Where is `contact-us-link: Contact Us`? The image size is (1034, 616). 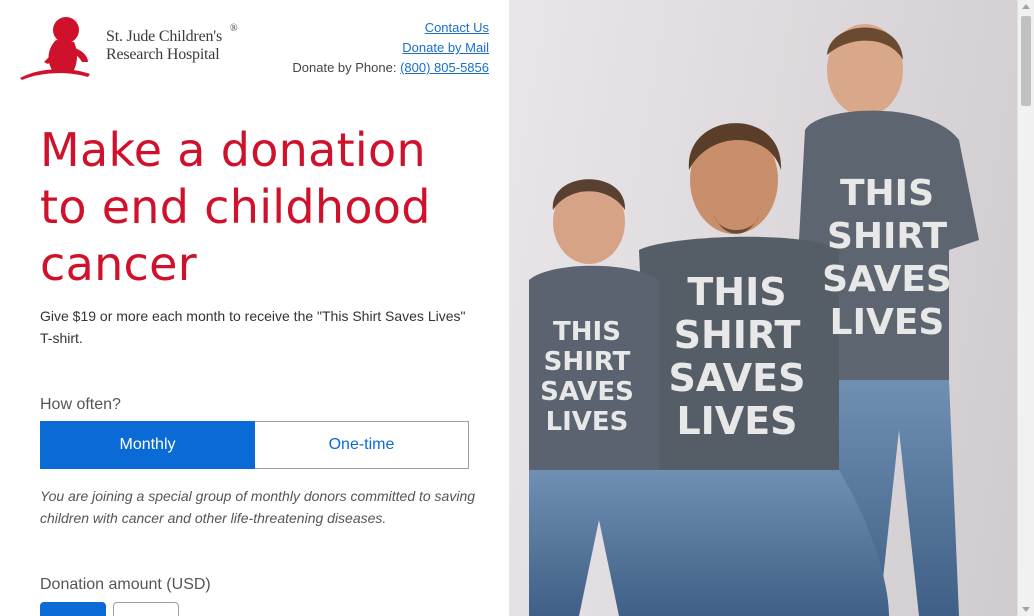 contact-us-link: Contact Us is located at coordinates (457, 27).